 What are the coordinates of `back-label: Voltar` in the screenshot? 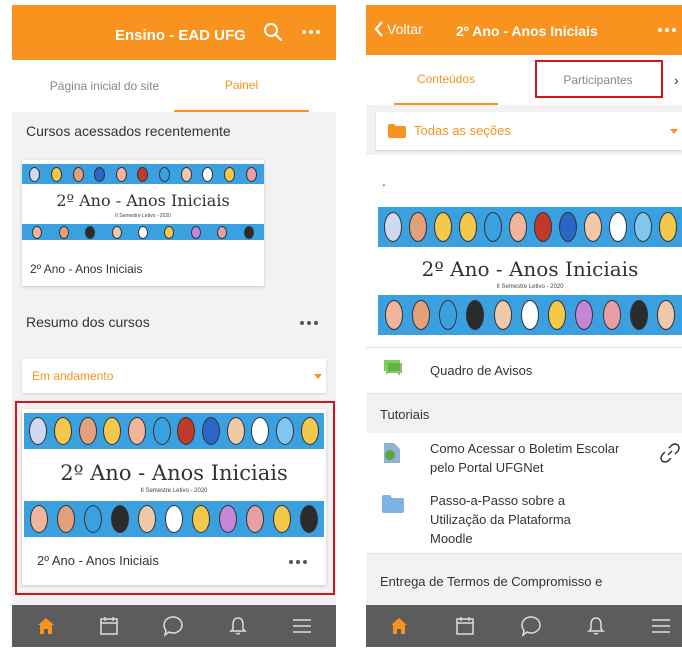 It's located at (405, 29).